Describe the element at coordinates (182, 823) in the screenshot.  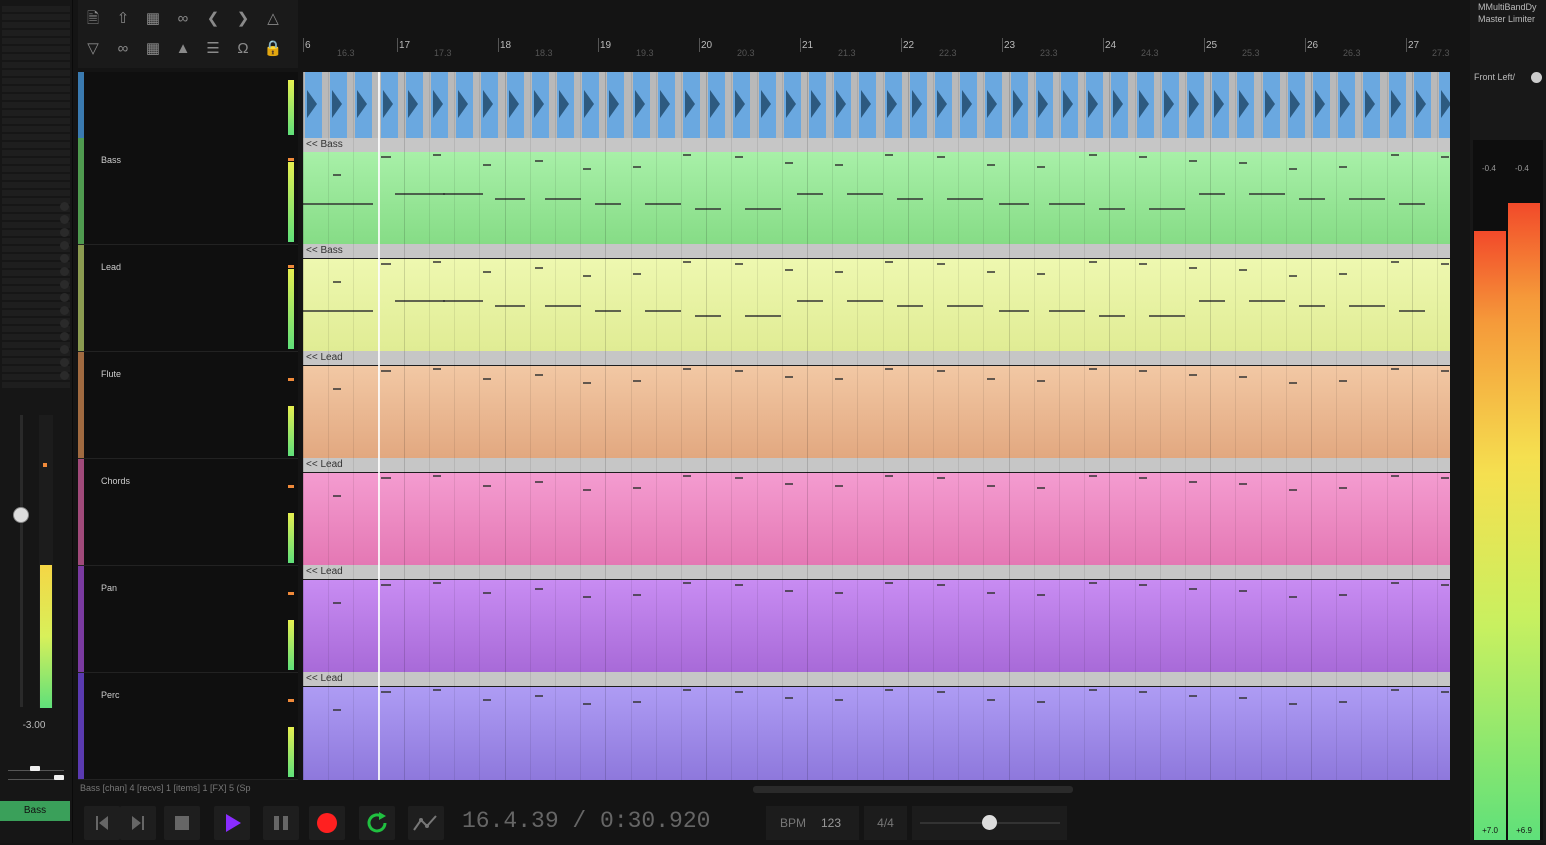
I see `stop-button` at that location.